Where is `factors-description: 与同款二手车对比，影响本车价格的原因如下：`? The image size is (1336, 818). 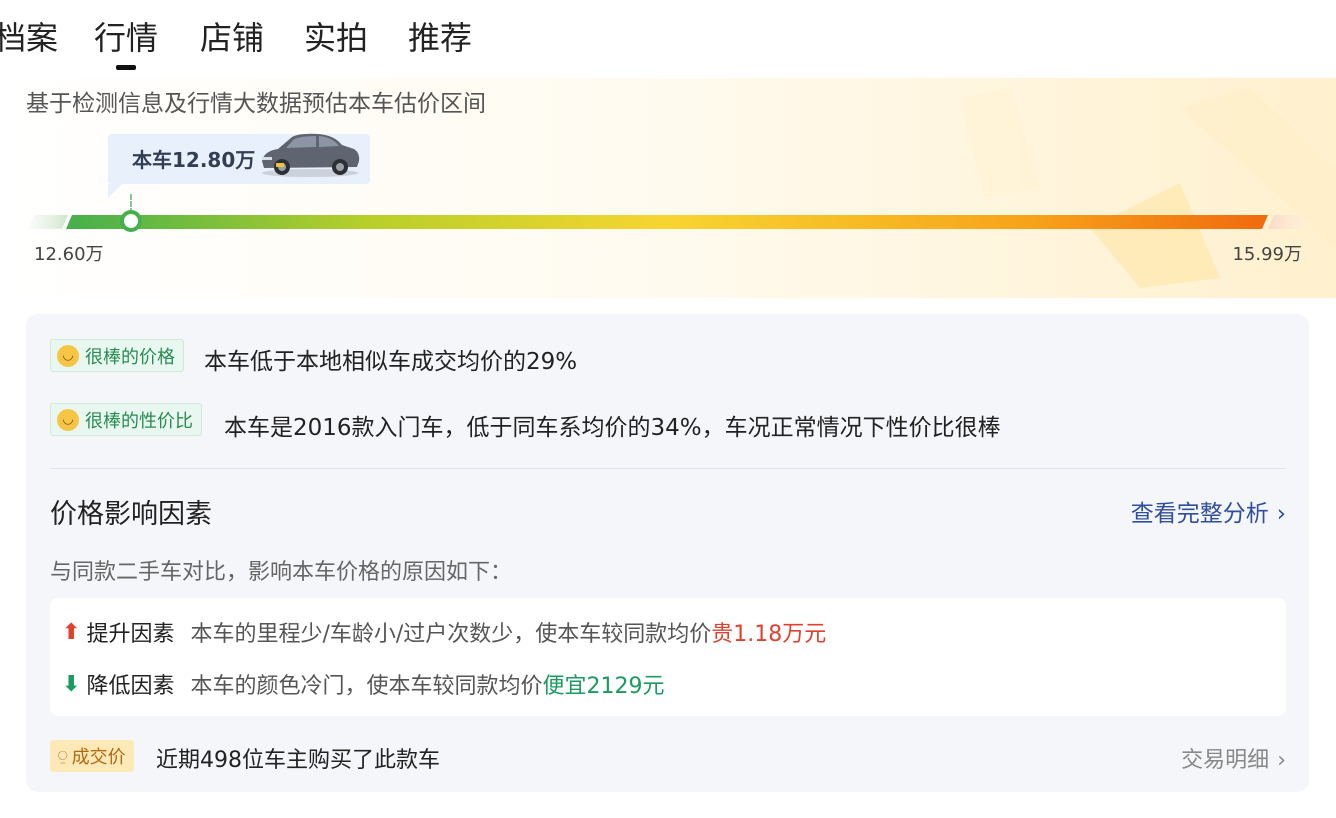 factors-description: 与同款二手车对比，影响本车价格的原因如下： is located at coordinates (281, 572).